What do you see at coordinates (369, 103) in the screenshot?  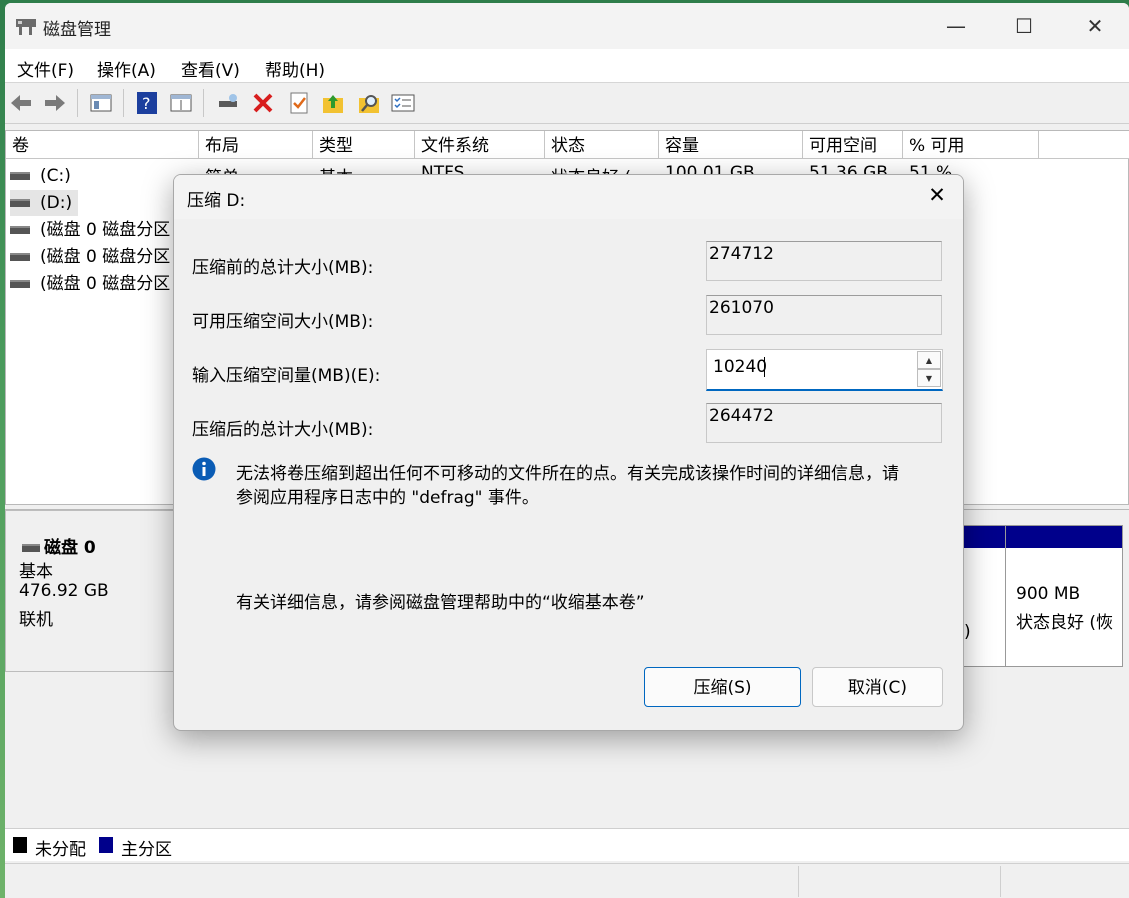 I see `search-folder-icon` at bounding box center [369, 103].